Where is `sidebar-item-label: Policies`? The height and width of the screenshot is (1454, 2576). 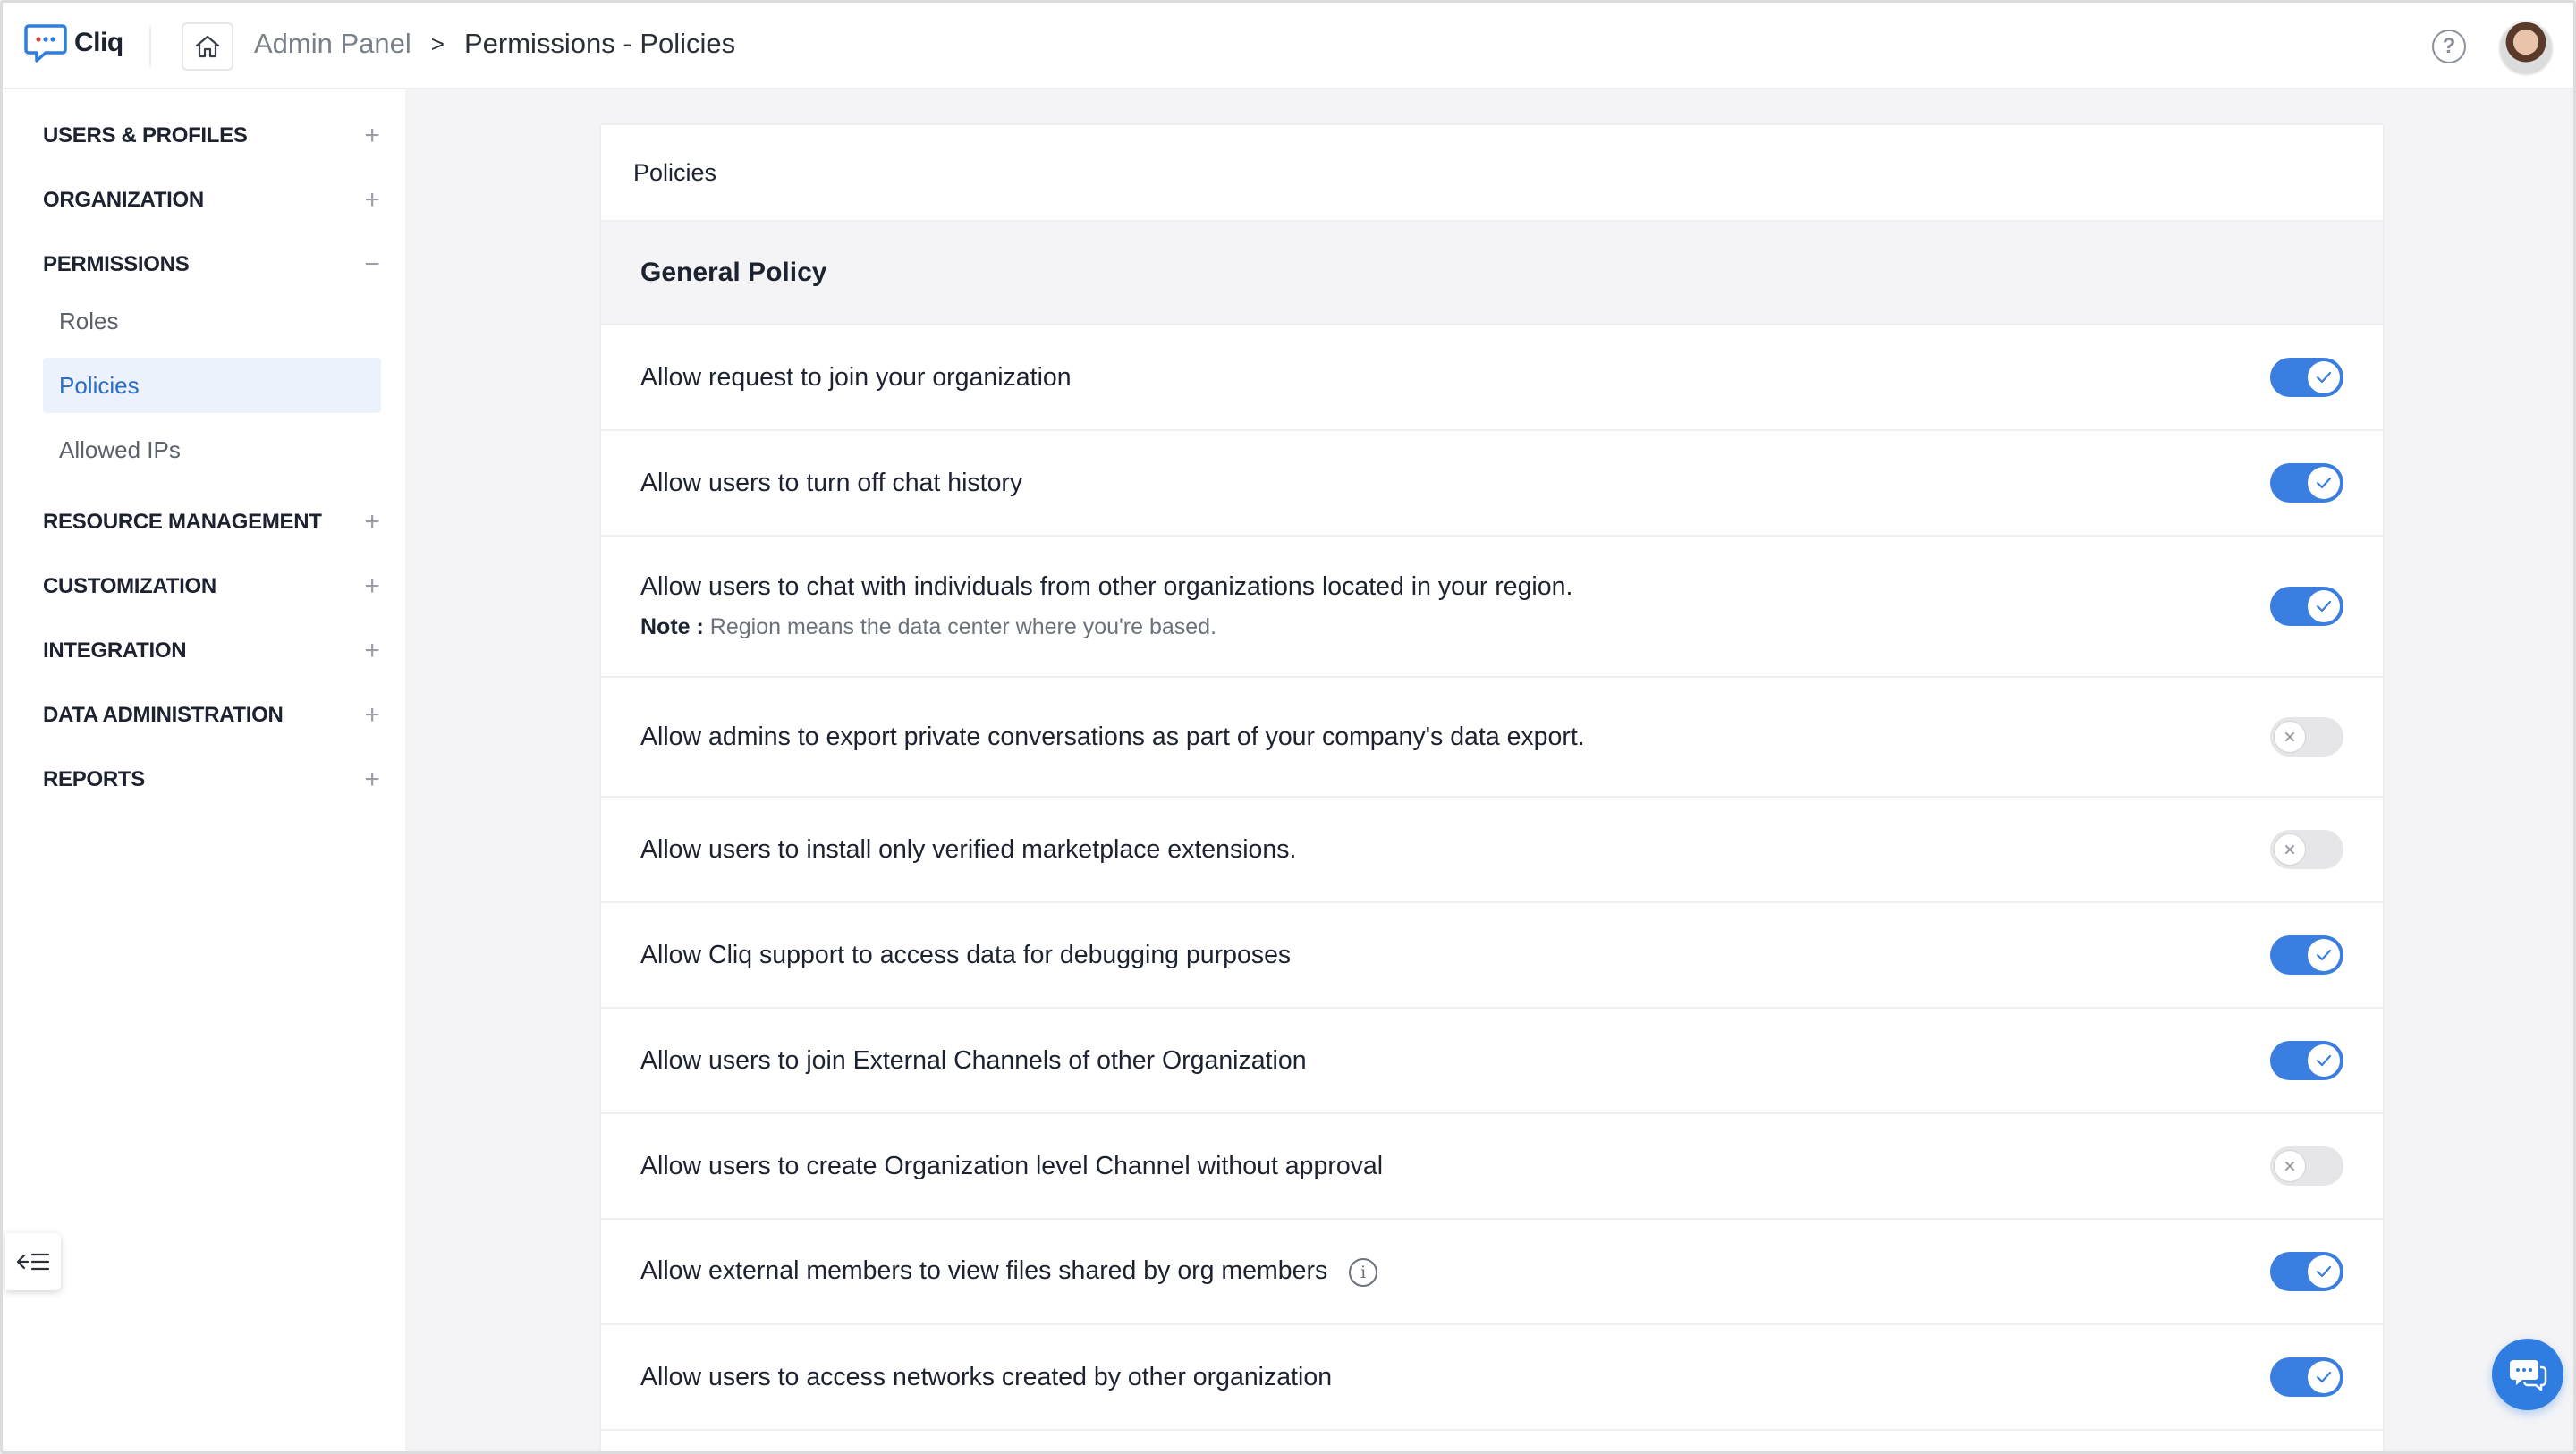
sidebar-item-label: Policies is located at coordinates (99, 385).